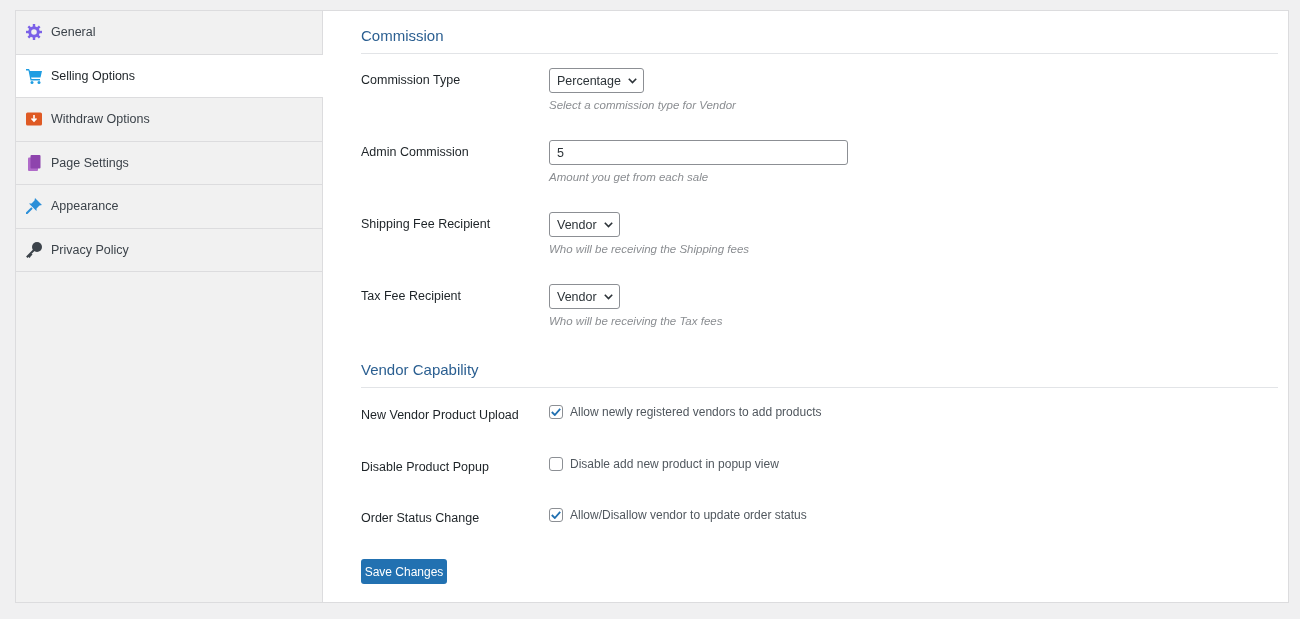  What do you see at coordinates (169, 207) in the screenshot?
I see `sidebar-tab: Appearance` at bounding box center [169, 207].